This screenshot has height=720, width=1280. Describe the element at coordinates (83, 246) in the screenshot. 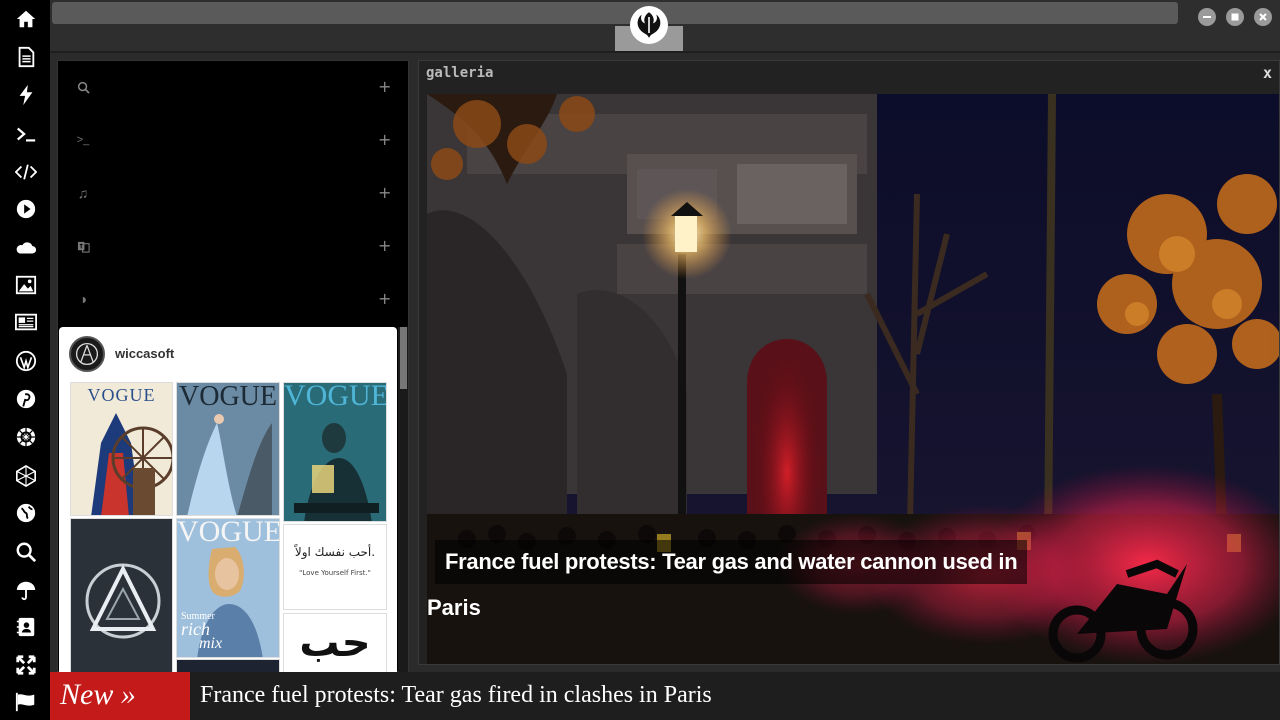

I see `translate-icon` at that location.